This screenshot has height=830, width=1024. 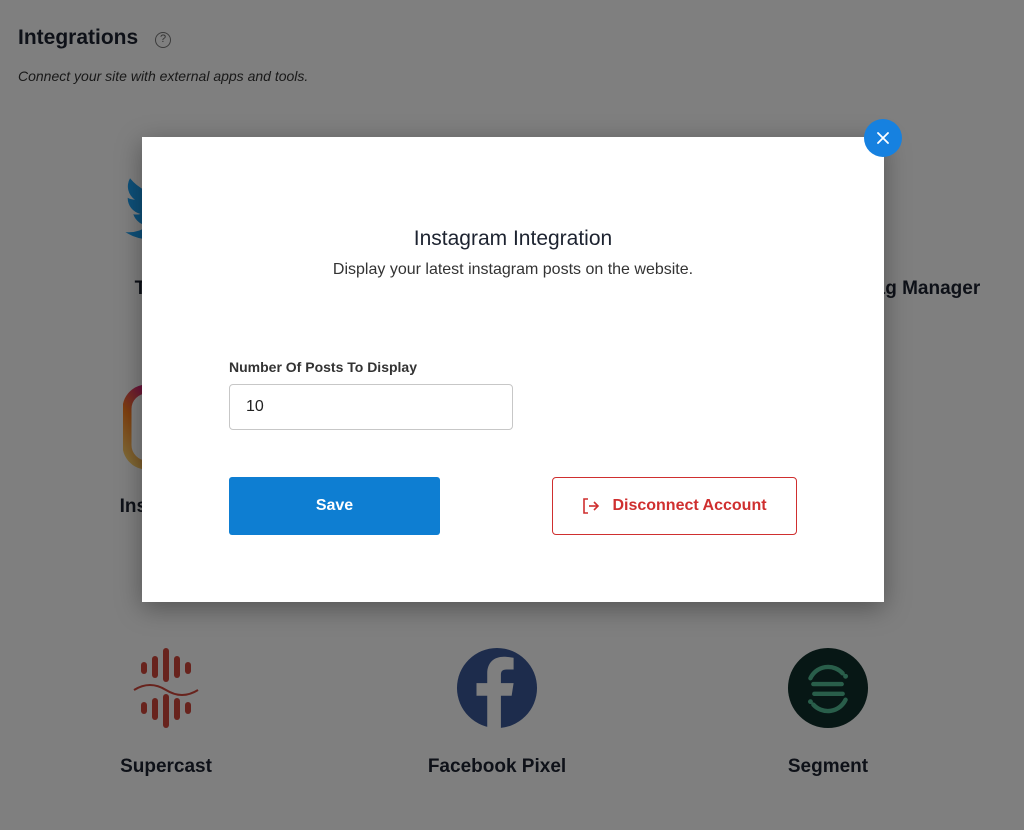 What do you see at coordinates (371, 407) in the screenshot?
I see `posts-count-input` at bounding box center [371, 407].